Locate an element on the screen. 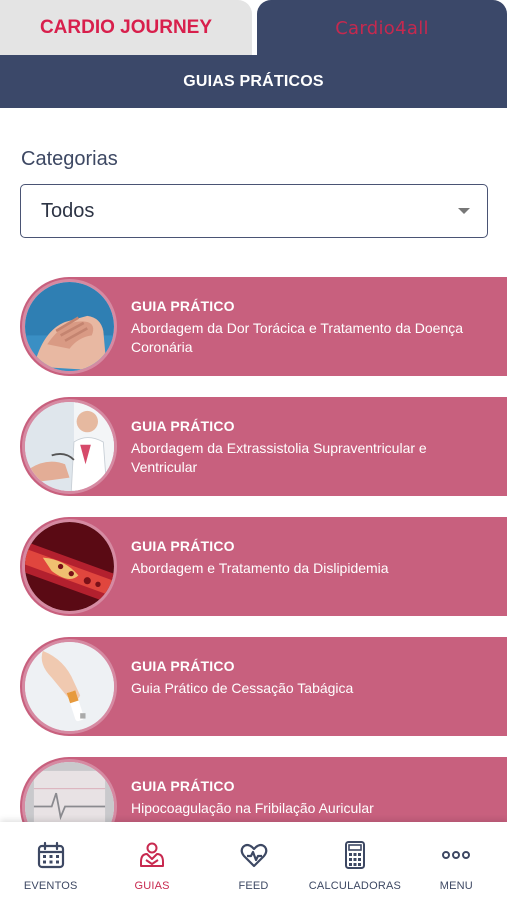 This screenshot has height=900, width=507. page-header: GUIAS PRÁTICOS is located at coordinates (253, 81).